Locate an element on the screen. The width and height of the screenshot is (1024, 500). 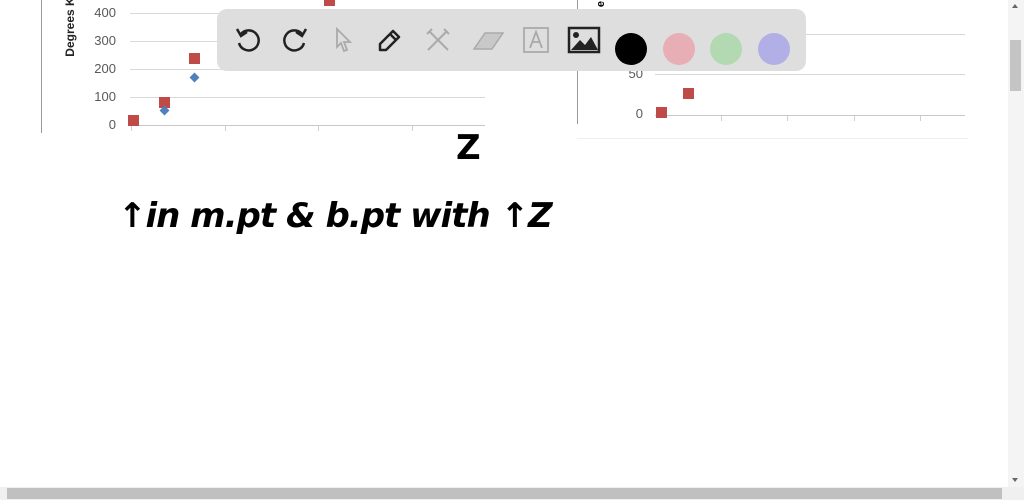
color-pink-swatch is located at coordinates (679, 49).